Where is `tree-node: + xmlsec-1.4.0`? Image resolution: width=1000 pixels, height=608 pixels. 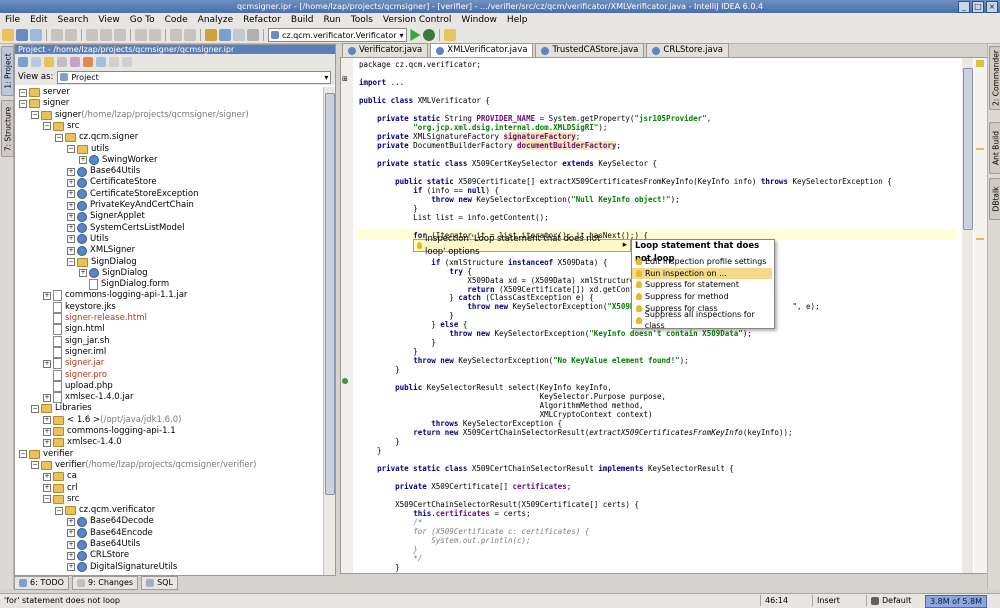
tree-node: + xmlsec-1.4.0 is located at coordinates (82, 442).